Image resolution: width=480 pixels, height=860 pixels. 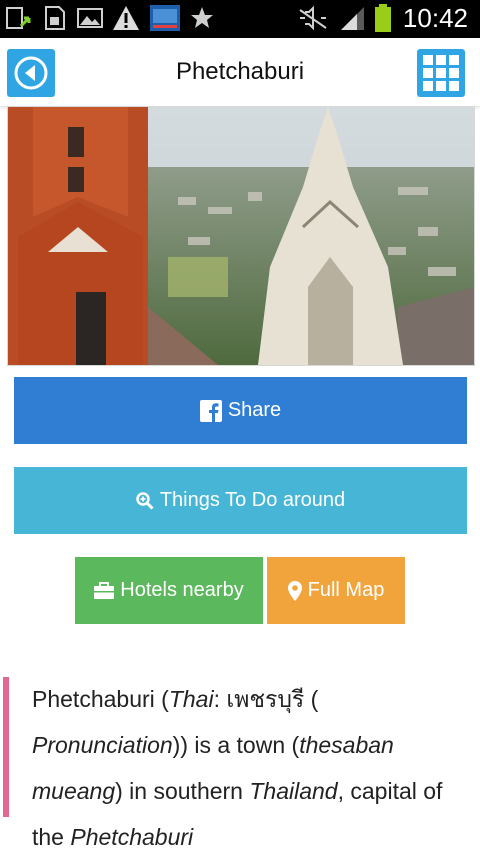 What do you see at coordinates (6, 747) in the screenshot?
I see `quote-bar` at bounding box center [6, 747].